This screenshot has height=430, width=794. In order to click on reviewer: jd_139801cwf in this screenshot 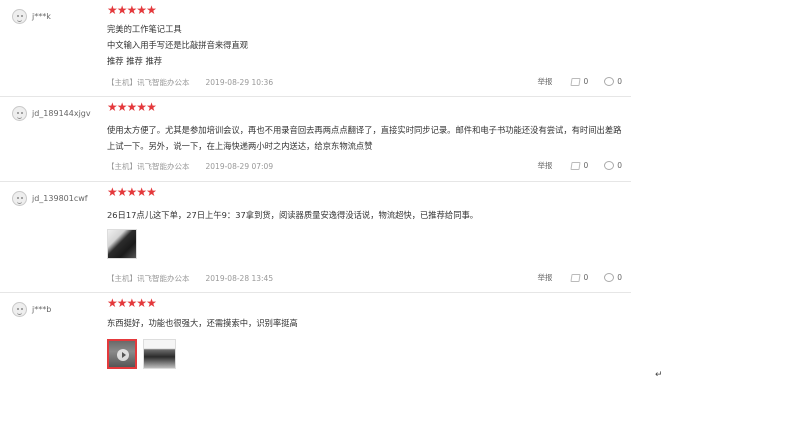, I will do `click(50, 198)`.